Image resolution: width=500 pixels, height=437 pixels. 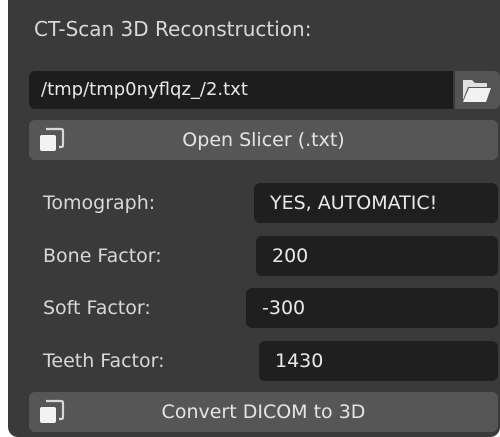 What do you see at coordinates (377, 256) in the screenshot?
I see `bone-factor-field: 200` at bounding box center [377, 256].